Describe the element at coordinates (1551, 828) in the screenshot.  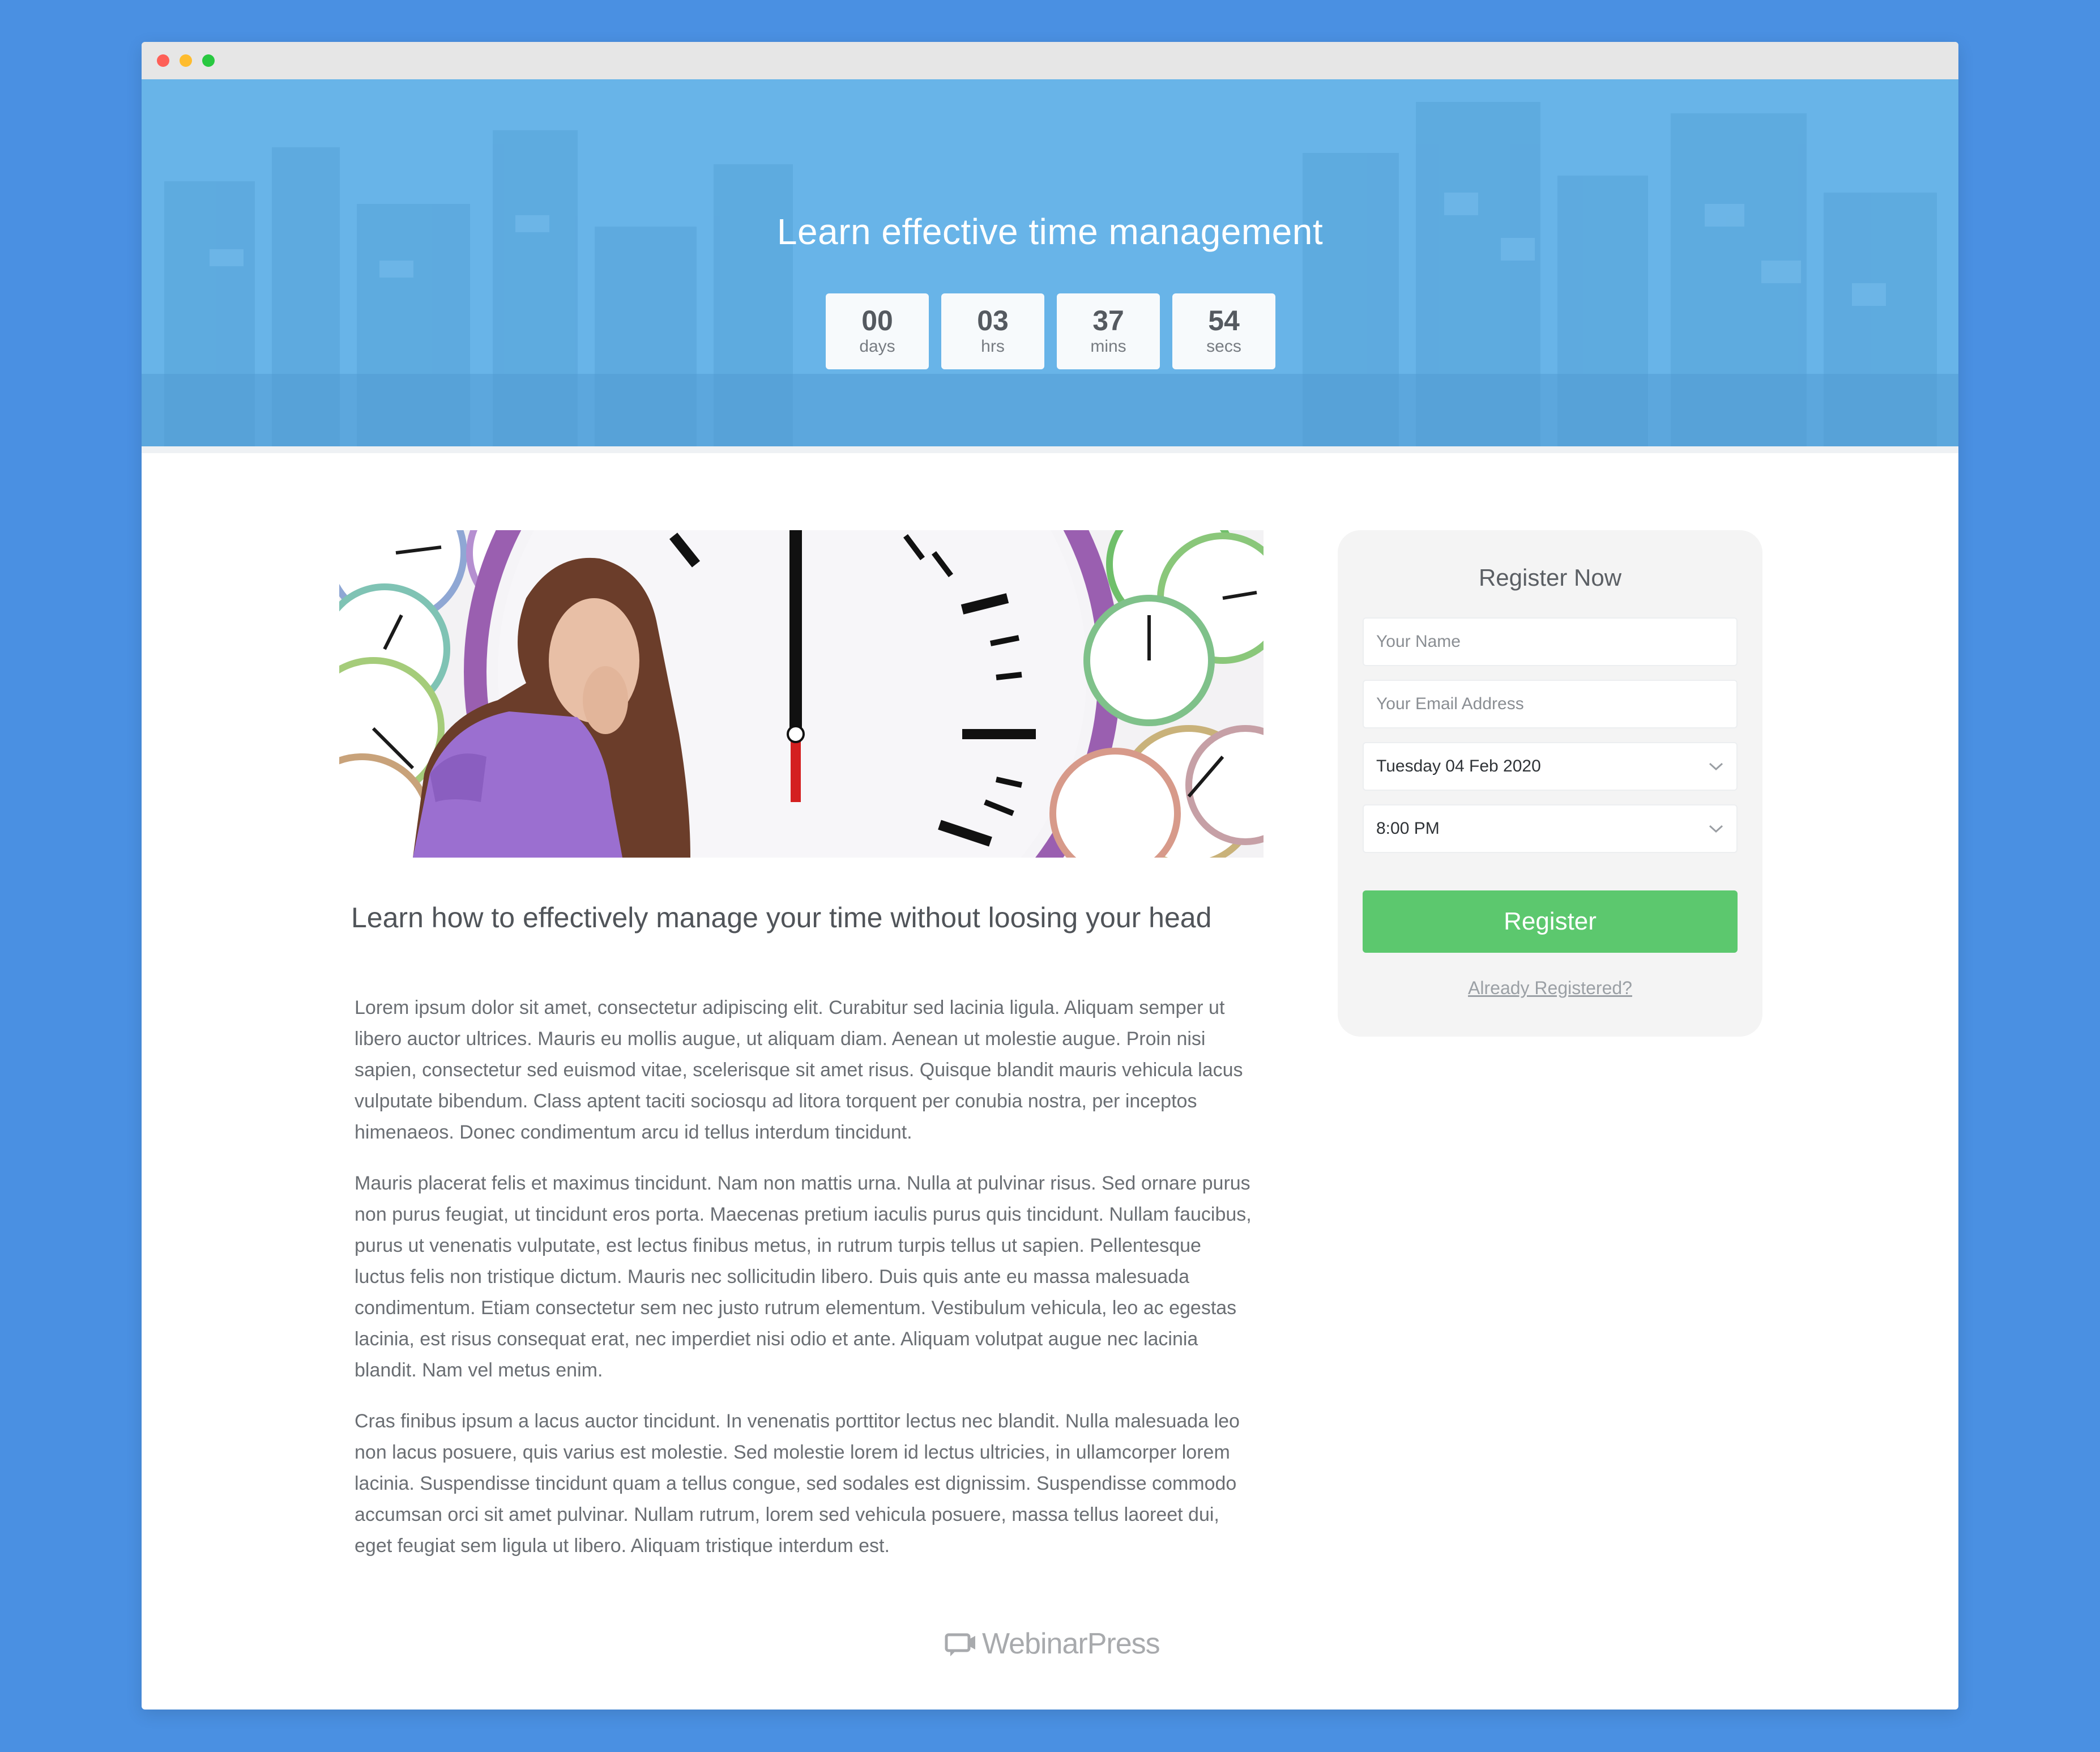
I see `time-select: 8:00 PM` at that location.